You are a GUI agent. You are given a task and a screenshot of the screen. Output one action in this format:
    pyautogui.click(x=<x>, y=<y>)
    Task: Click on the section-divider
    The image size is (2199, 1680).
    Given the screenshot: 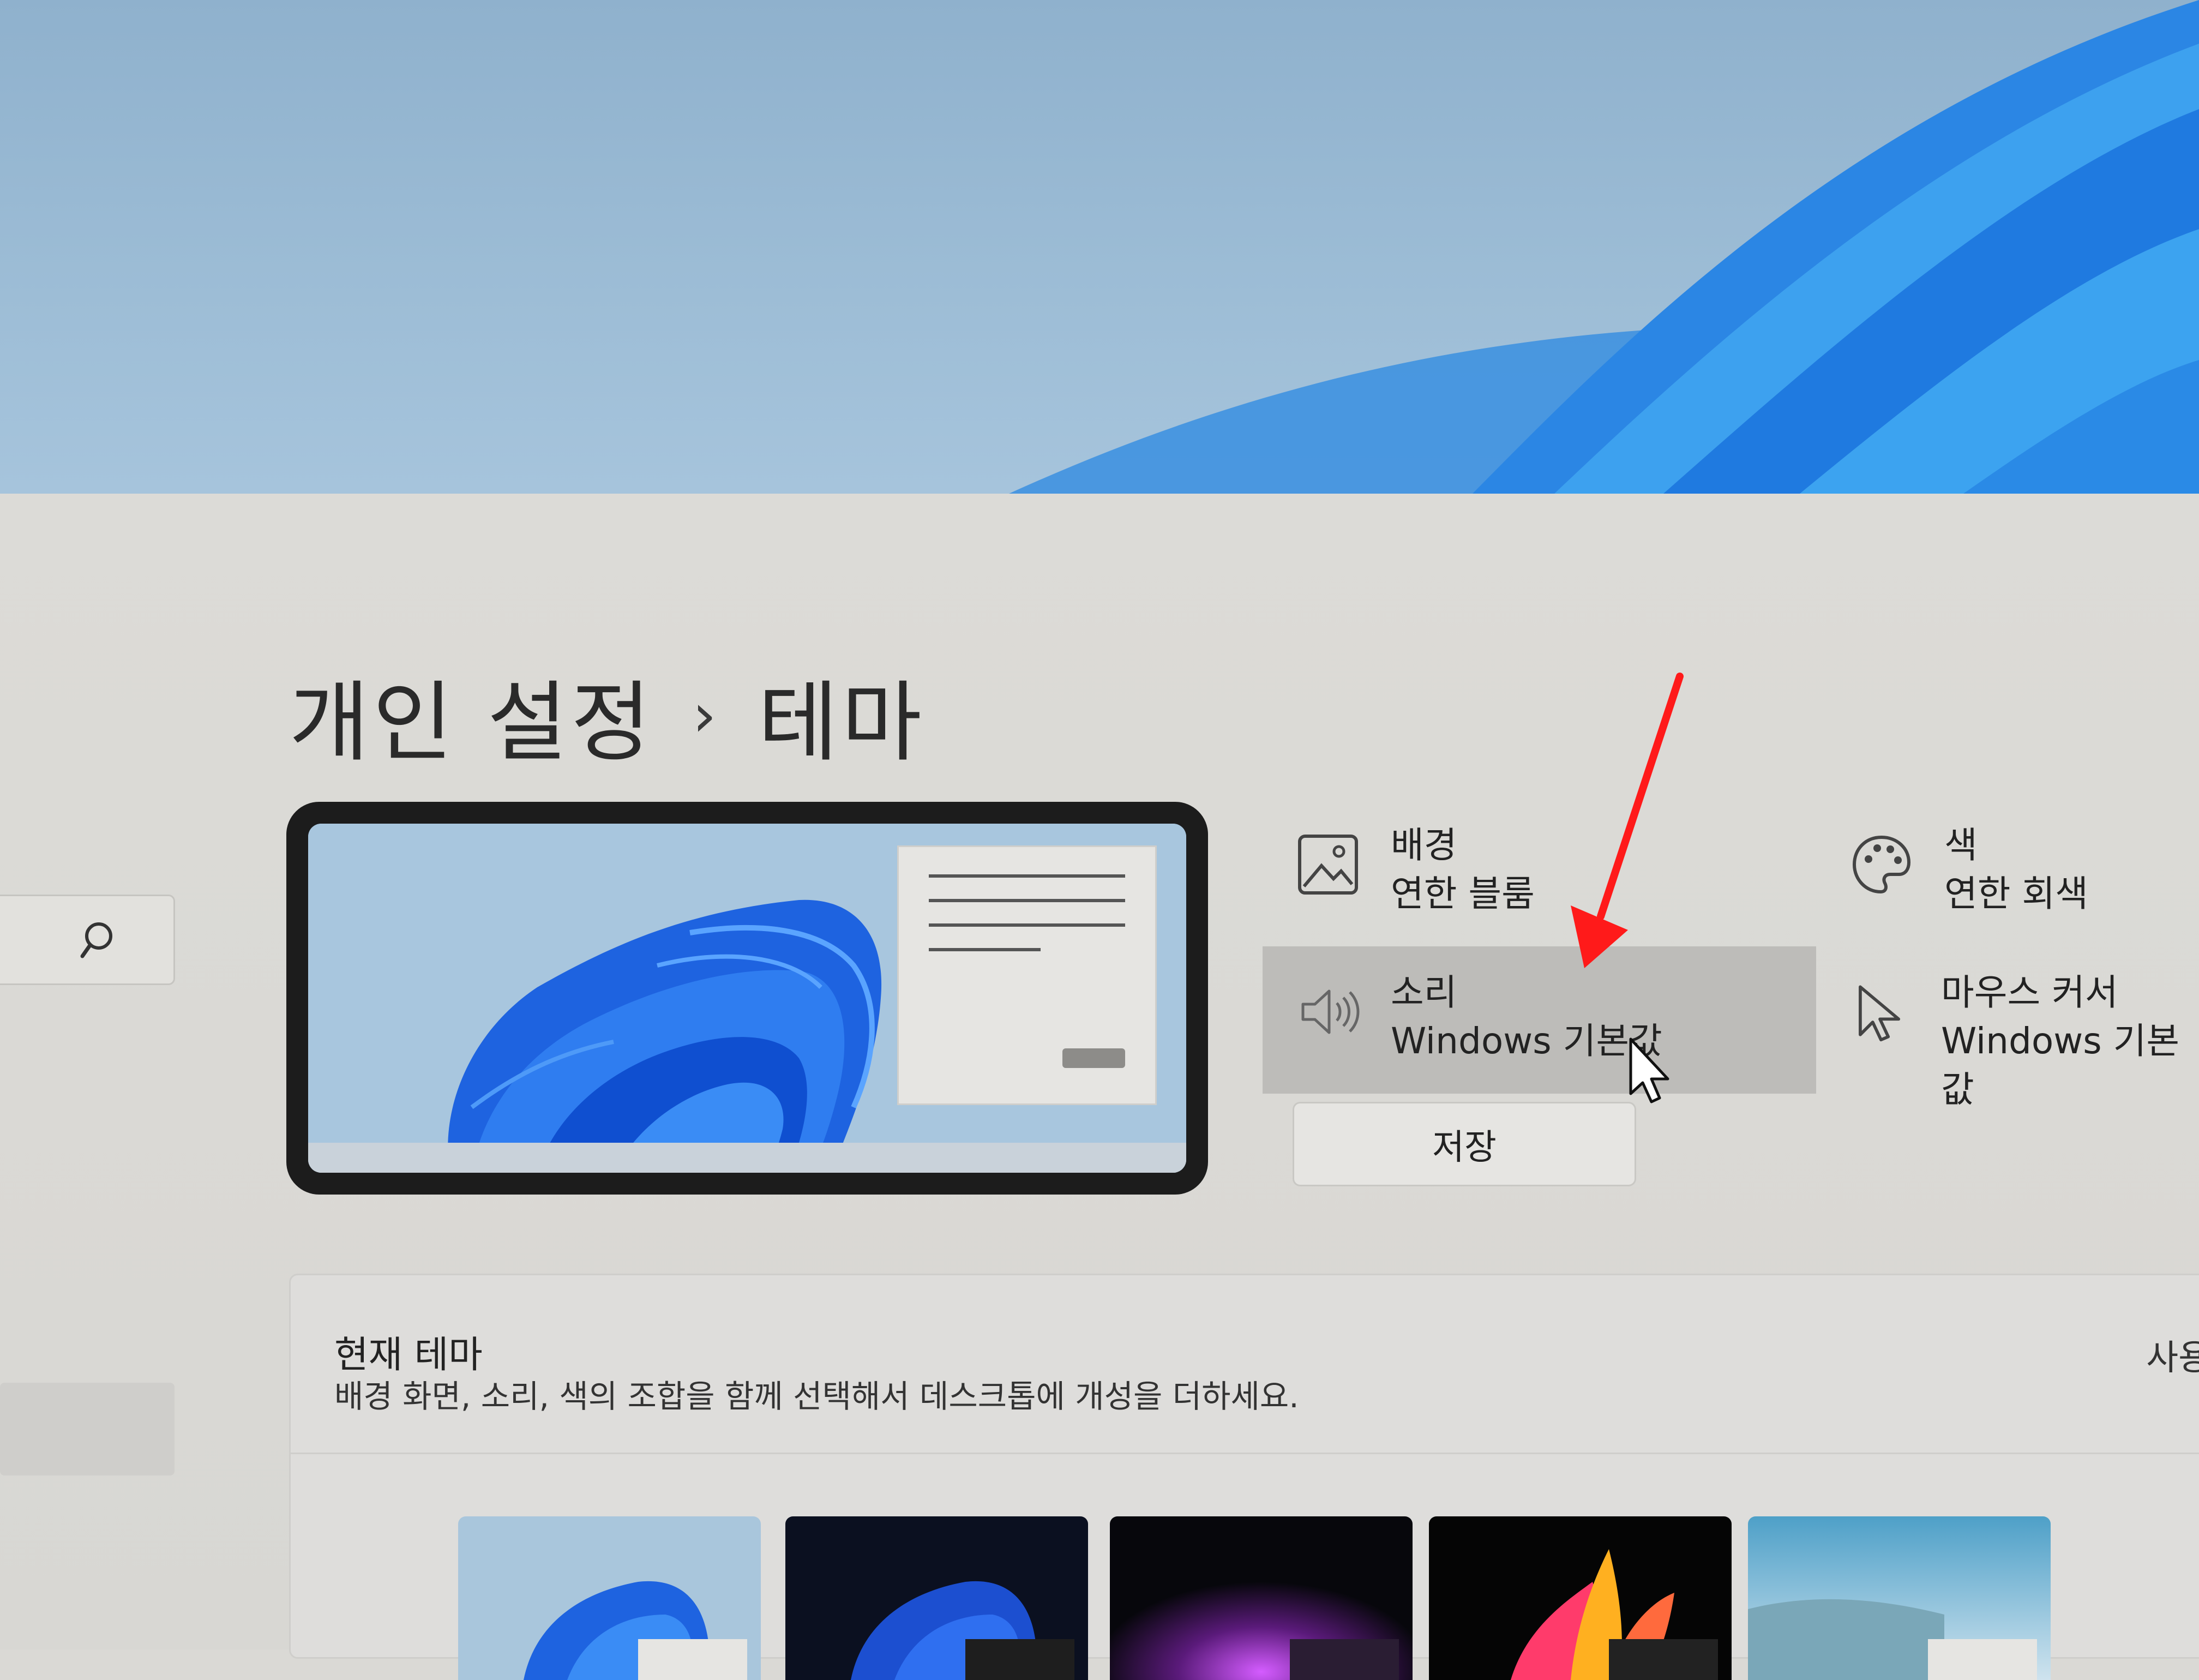 What is the action you would take?
    pyautogui.click(x=1245, y=1453)
    